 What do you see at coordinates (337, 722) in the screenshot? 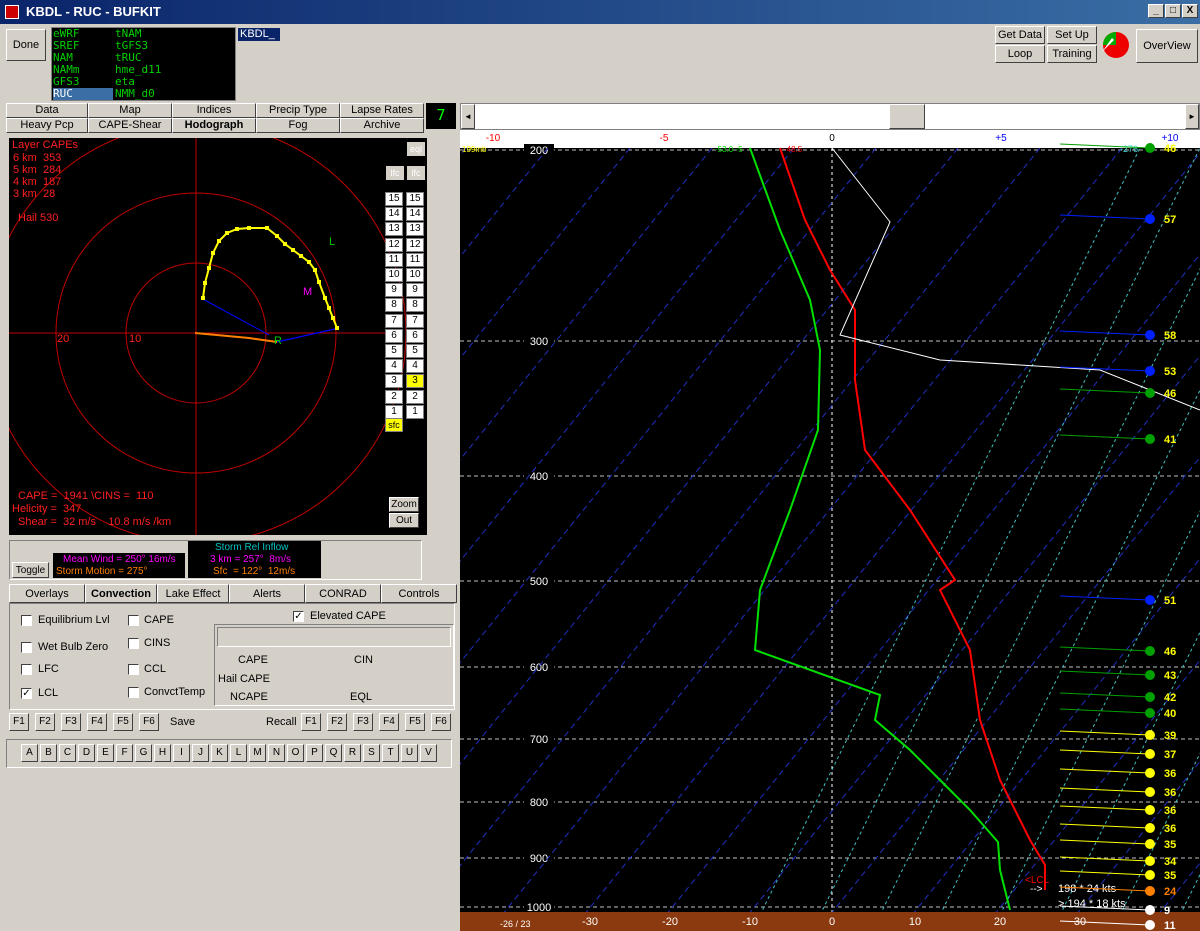
I see `fkey-recall-f2: F2` at bounding box center [337, 722].